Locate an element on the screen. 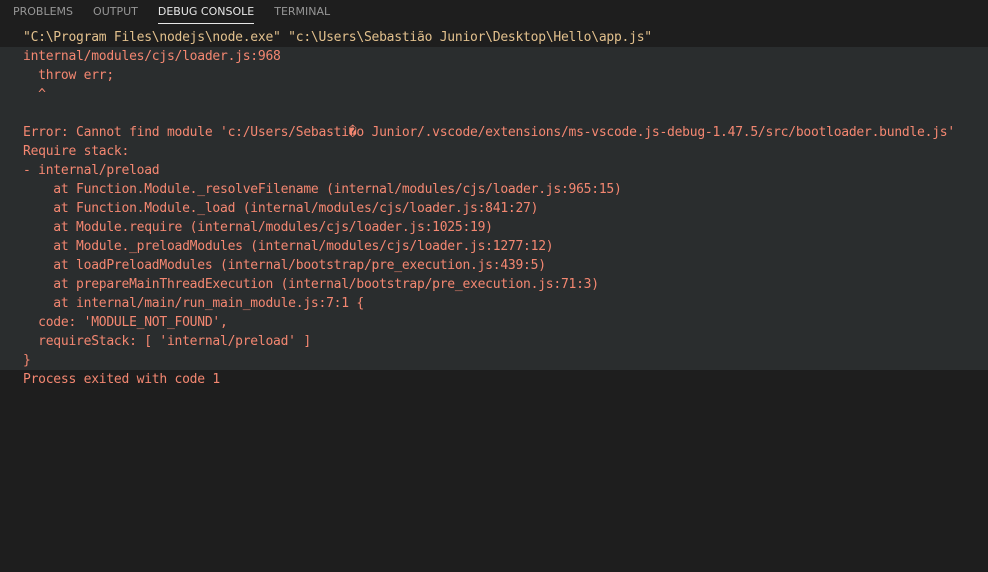 Image resolution: width=988 pixels, height=572 pixels. tab-problems: PROBLEMS is located at coordinates (43, 12).